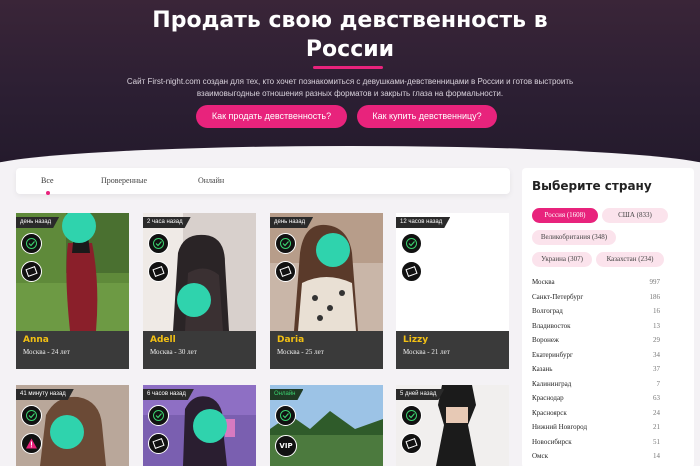 This screenshot has width=700, height=466. What do you see at coordinates (658, 383) in the screenshot?
I see `city-count: 7` at bounding box center [658, 383].